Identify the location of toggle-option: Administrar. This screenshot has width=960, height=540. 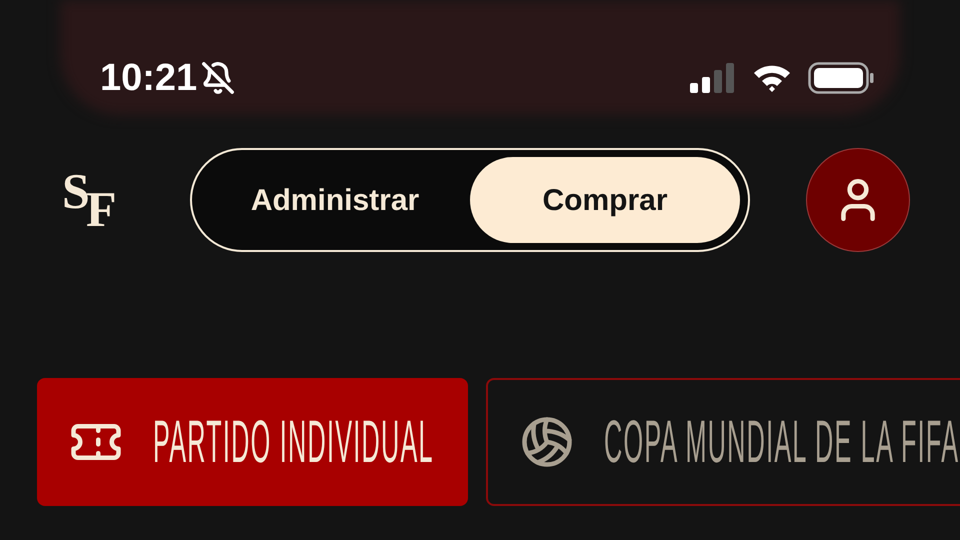
(335, 200).